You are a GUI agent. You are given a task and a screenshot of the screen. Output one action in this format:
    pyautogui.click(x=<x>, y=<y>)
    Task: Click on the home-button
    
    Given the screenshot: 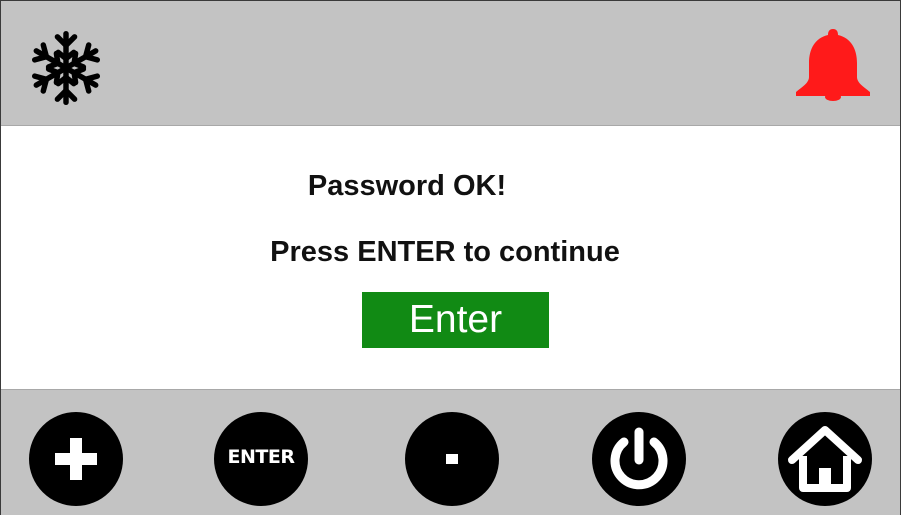 What is the action you would take?
    pyautogui.click(x=825, y=459)
    